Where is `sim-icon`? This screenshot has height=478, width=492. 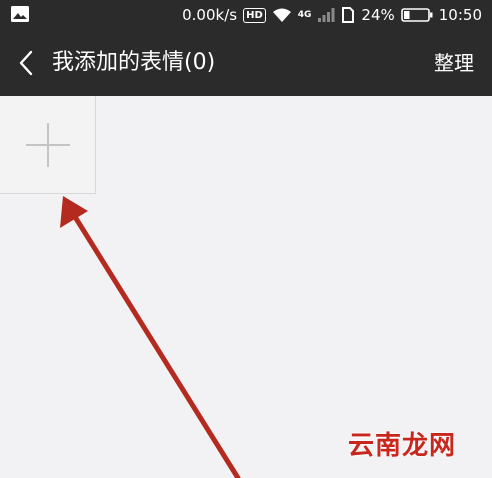 sim-icon is located at coordinates (348, 15).